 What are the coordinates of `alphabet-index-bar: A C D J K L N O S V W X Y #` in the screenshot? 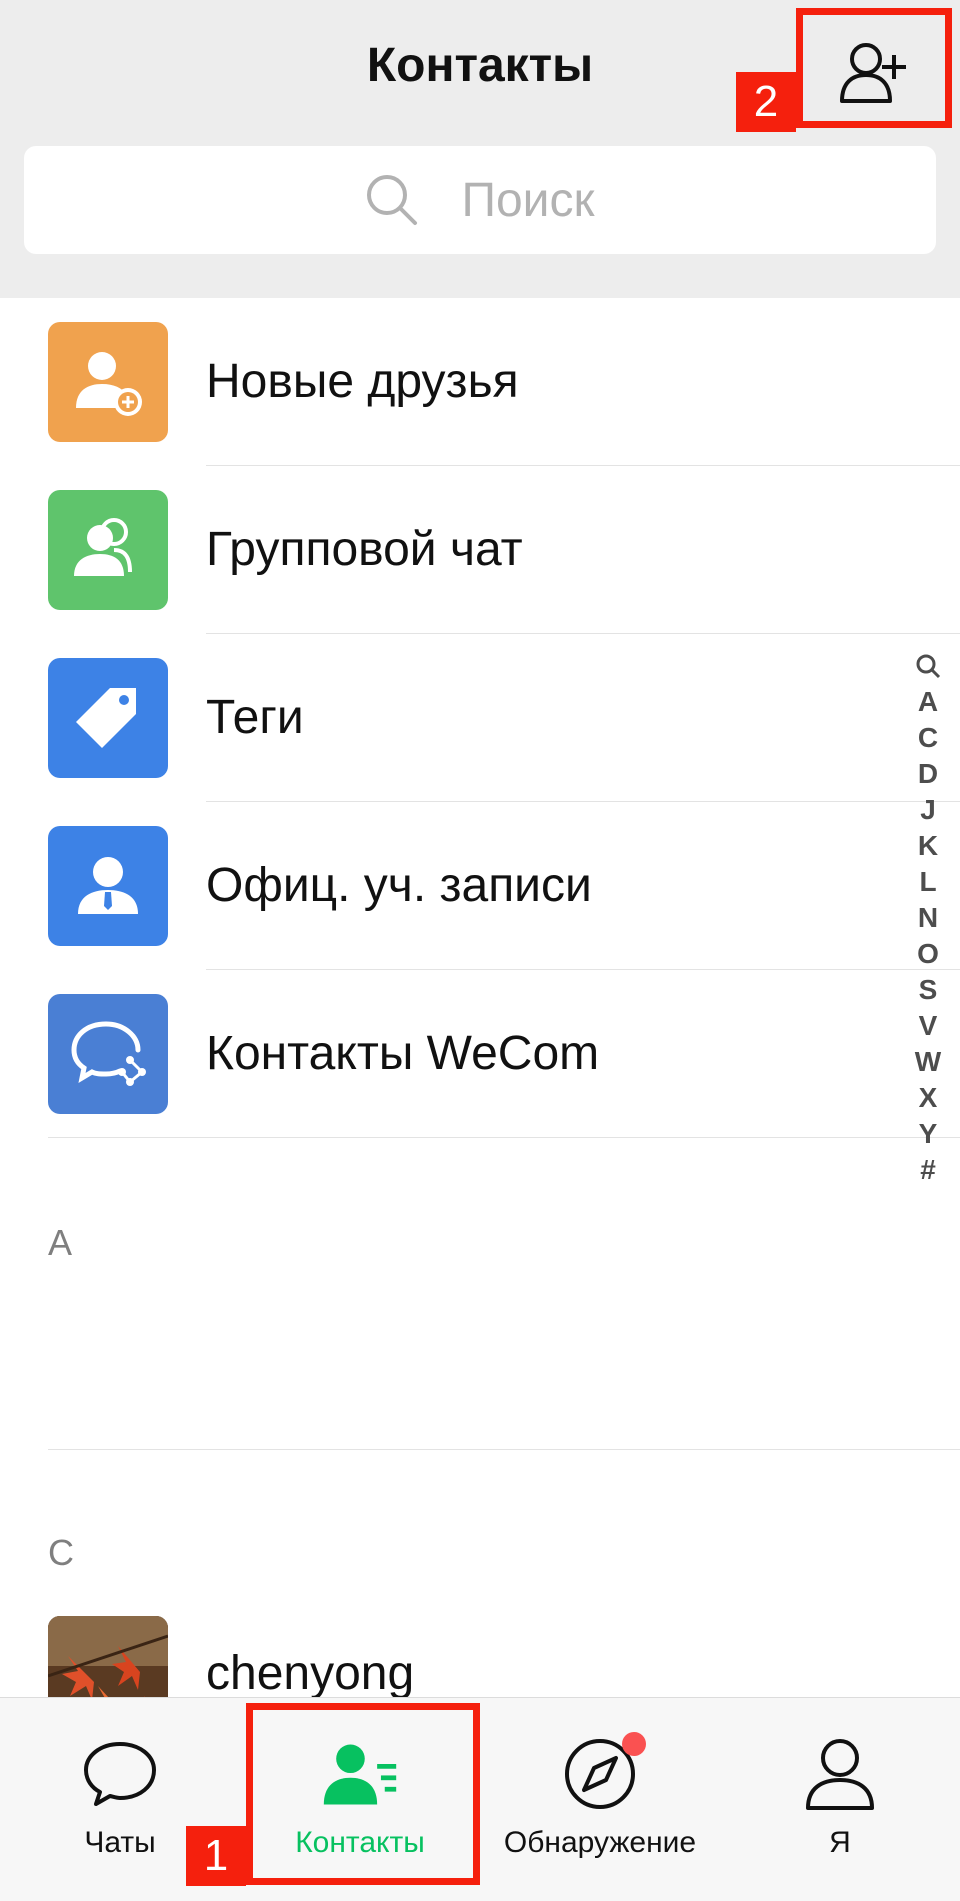 It's located at (928, 918).